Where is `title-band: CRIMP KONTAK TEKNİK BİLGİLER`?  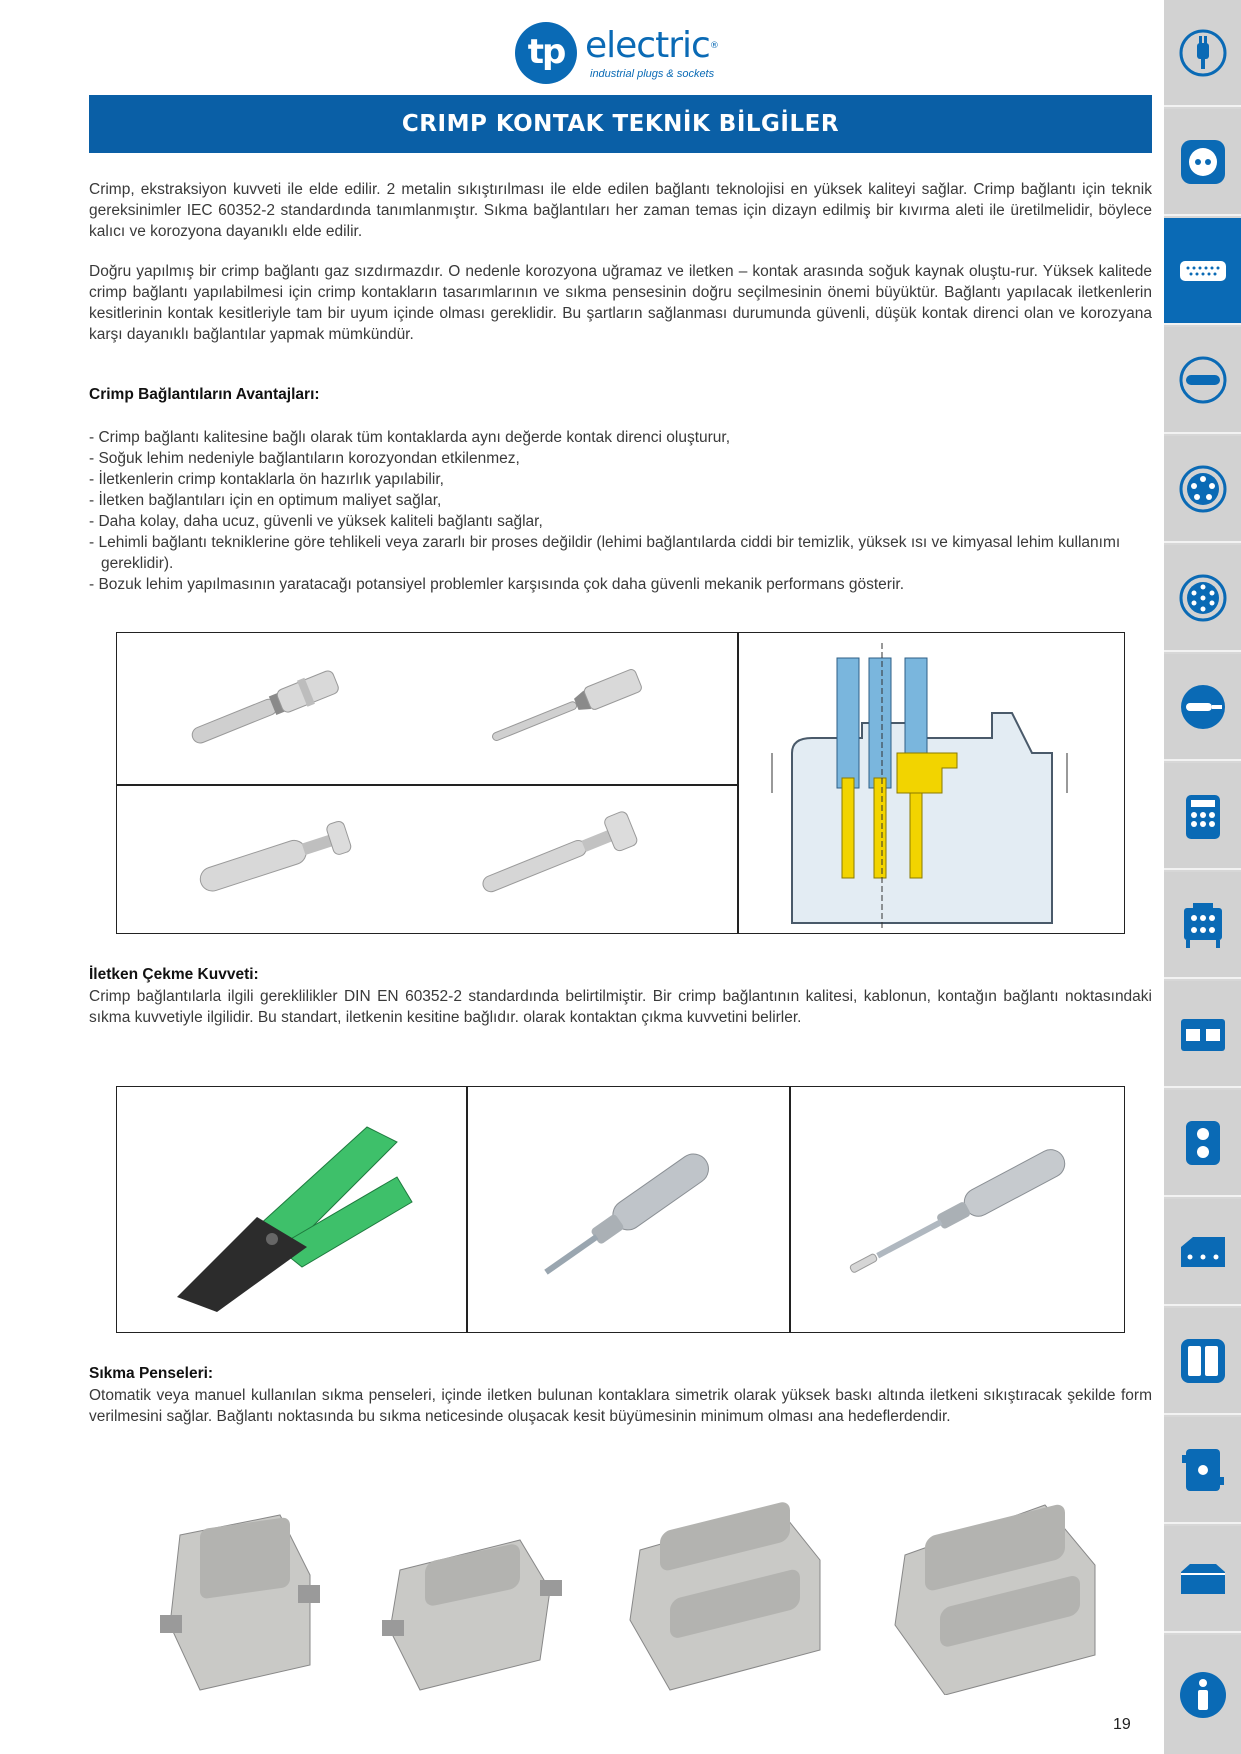
title-band: CRIMP KONTAK TEKNİK BİLGİLER is located at coordinates (620, 124).